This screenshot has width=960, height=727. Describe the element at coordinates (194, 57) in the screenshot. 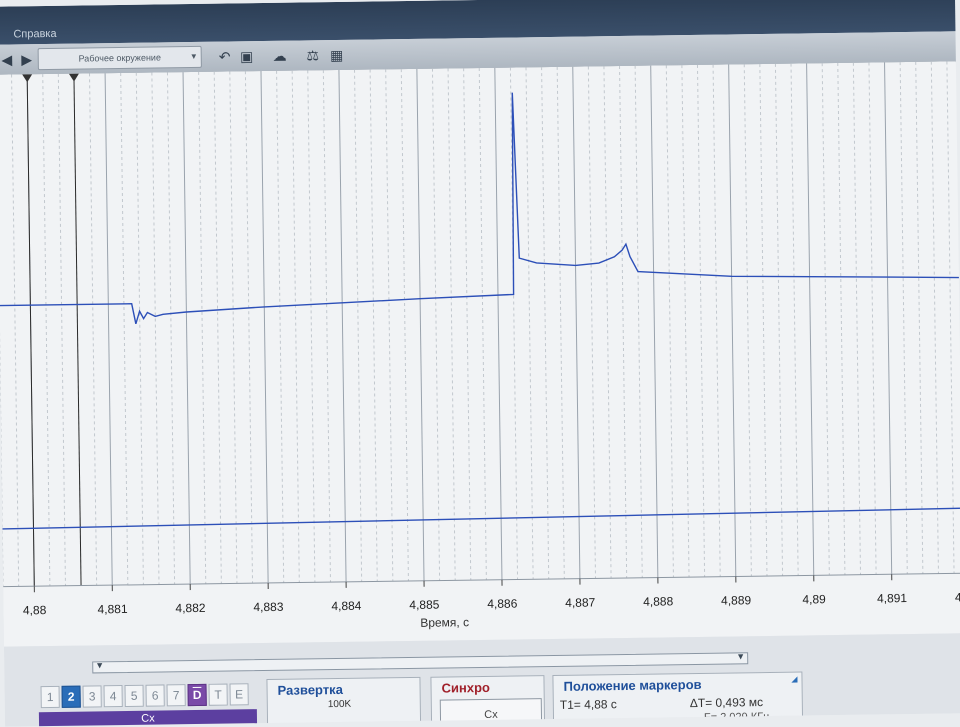

I see `chevron-down-icon: ▼` at that location.